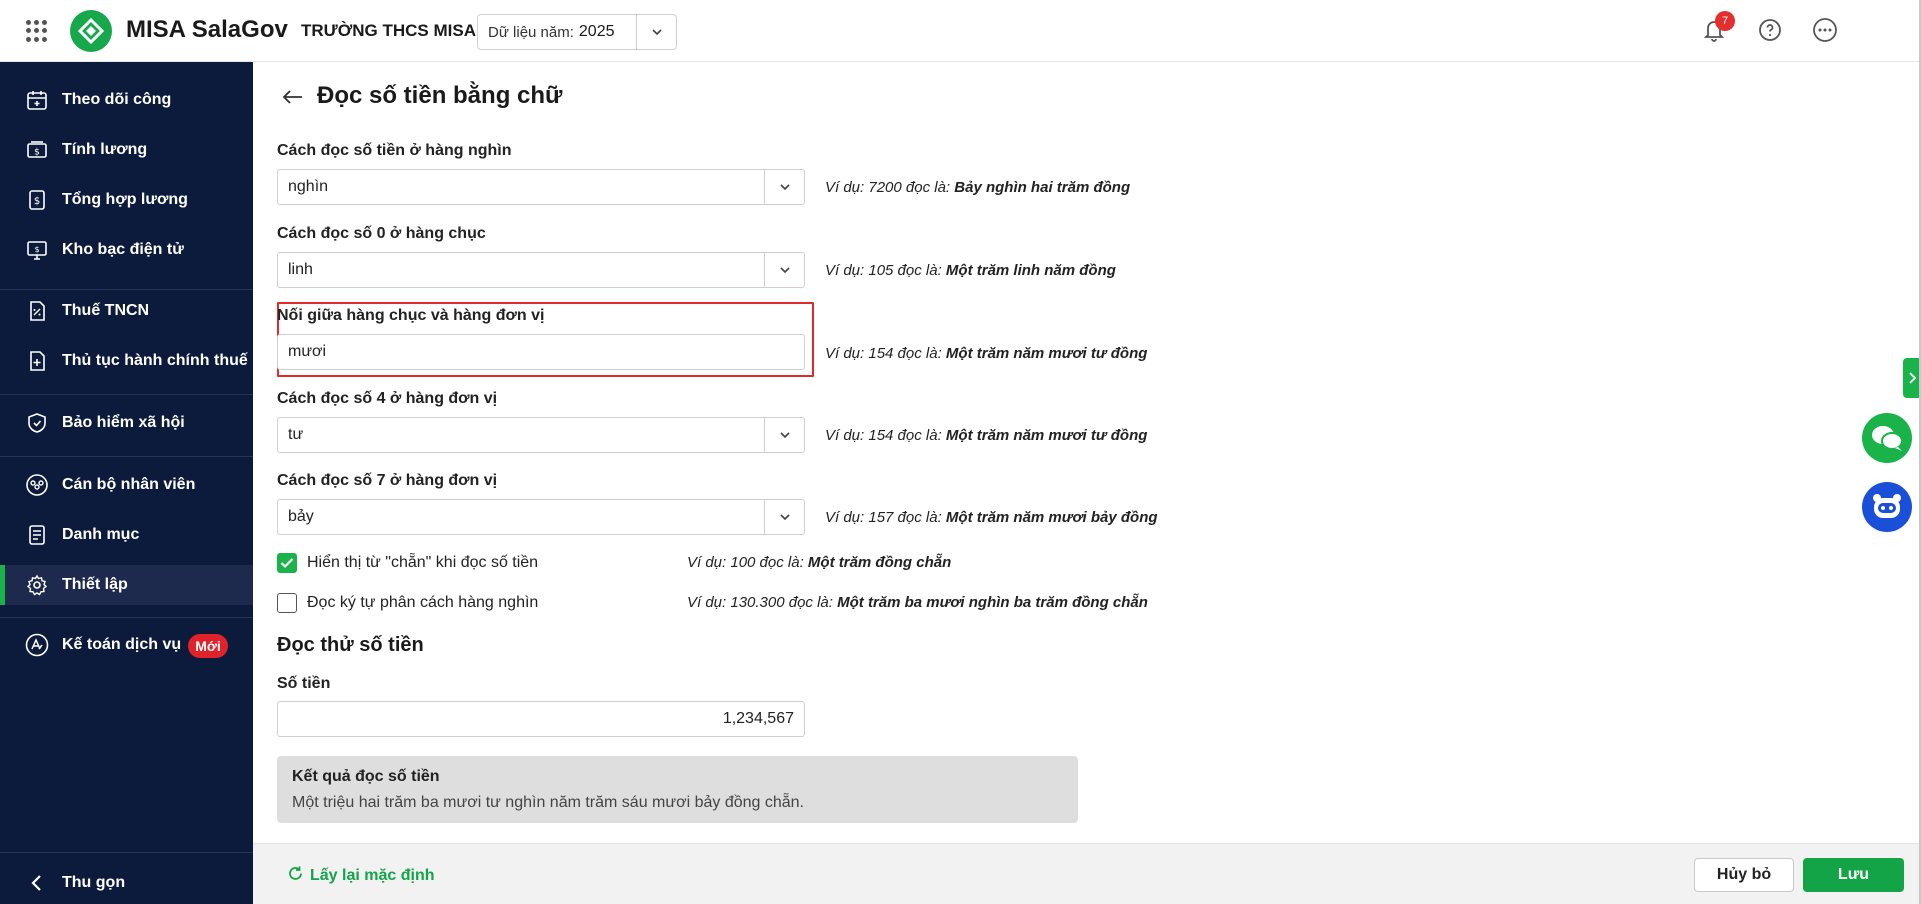  I want to click on show-chan-checkbox: Hiển thị từ "chẵn" khi đọc số tiền, so click(407, 563).